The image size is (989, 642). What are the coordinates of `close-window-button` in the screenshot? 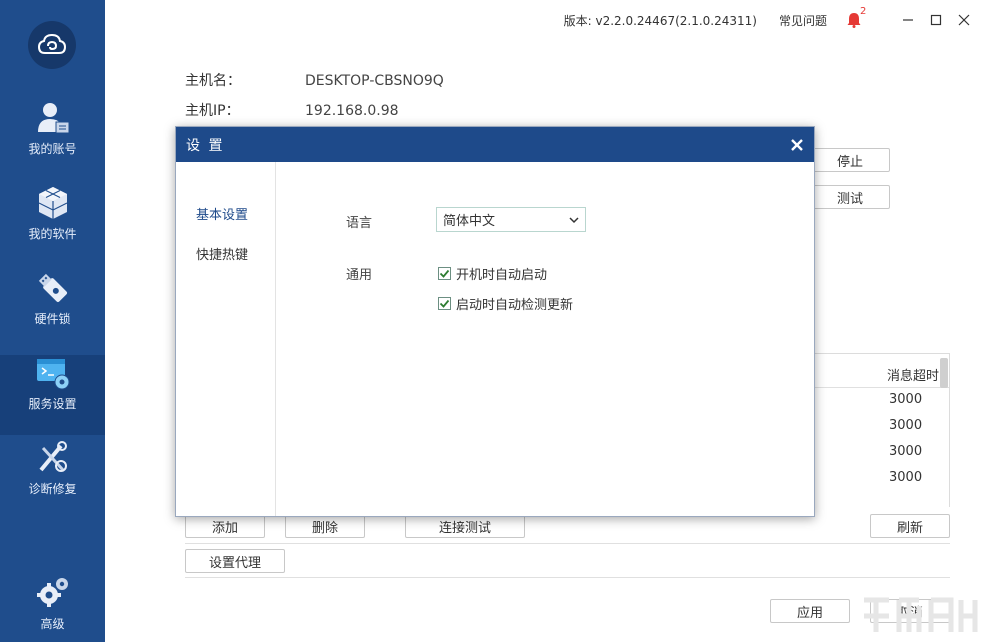 It's located at (964, 20).